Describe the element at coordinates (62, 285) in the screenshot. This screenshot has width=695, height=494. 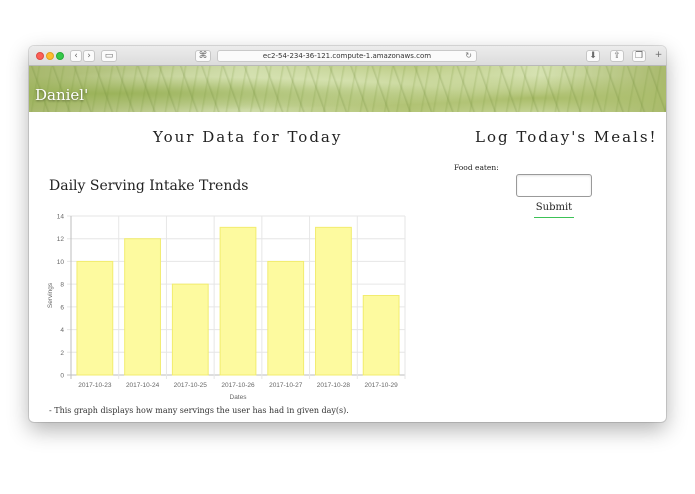
I see `y-tick-label: 8` at that location.